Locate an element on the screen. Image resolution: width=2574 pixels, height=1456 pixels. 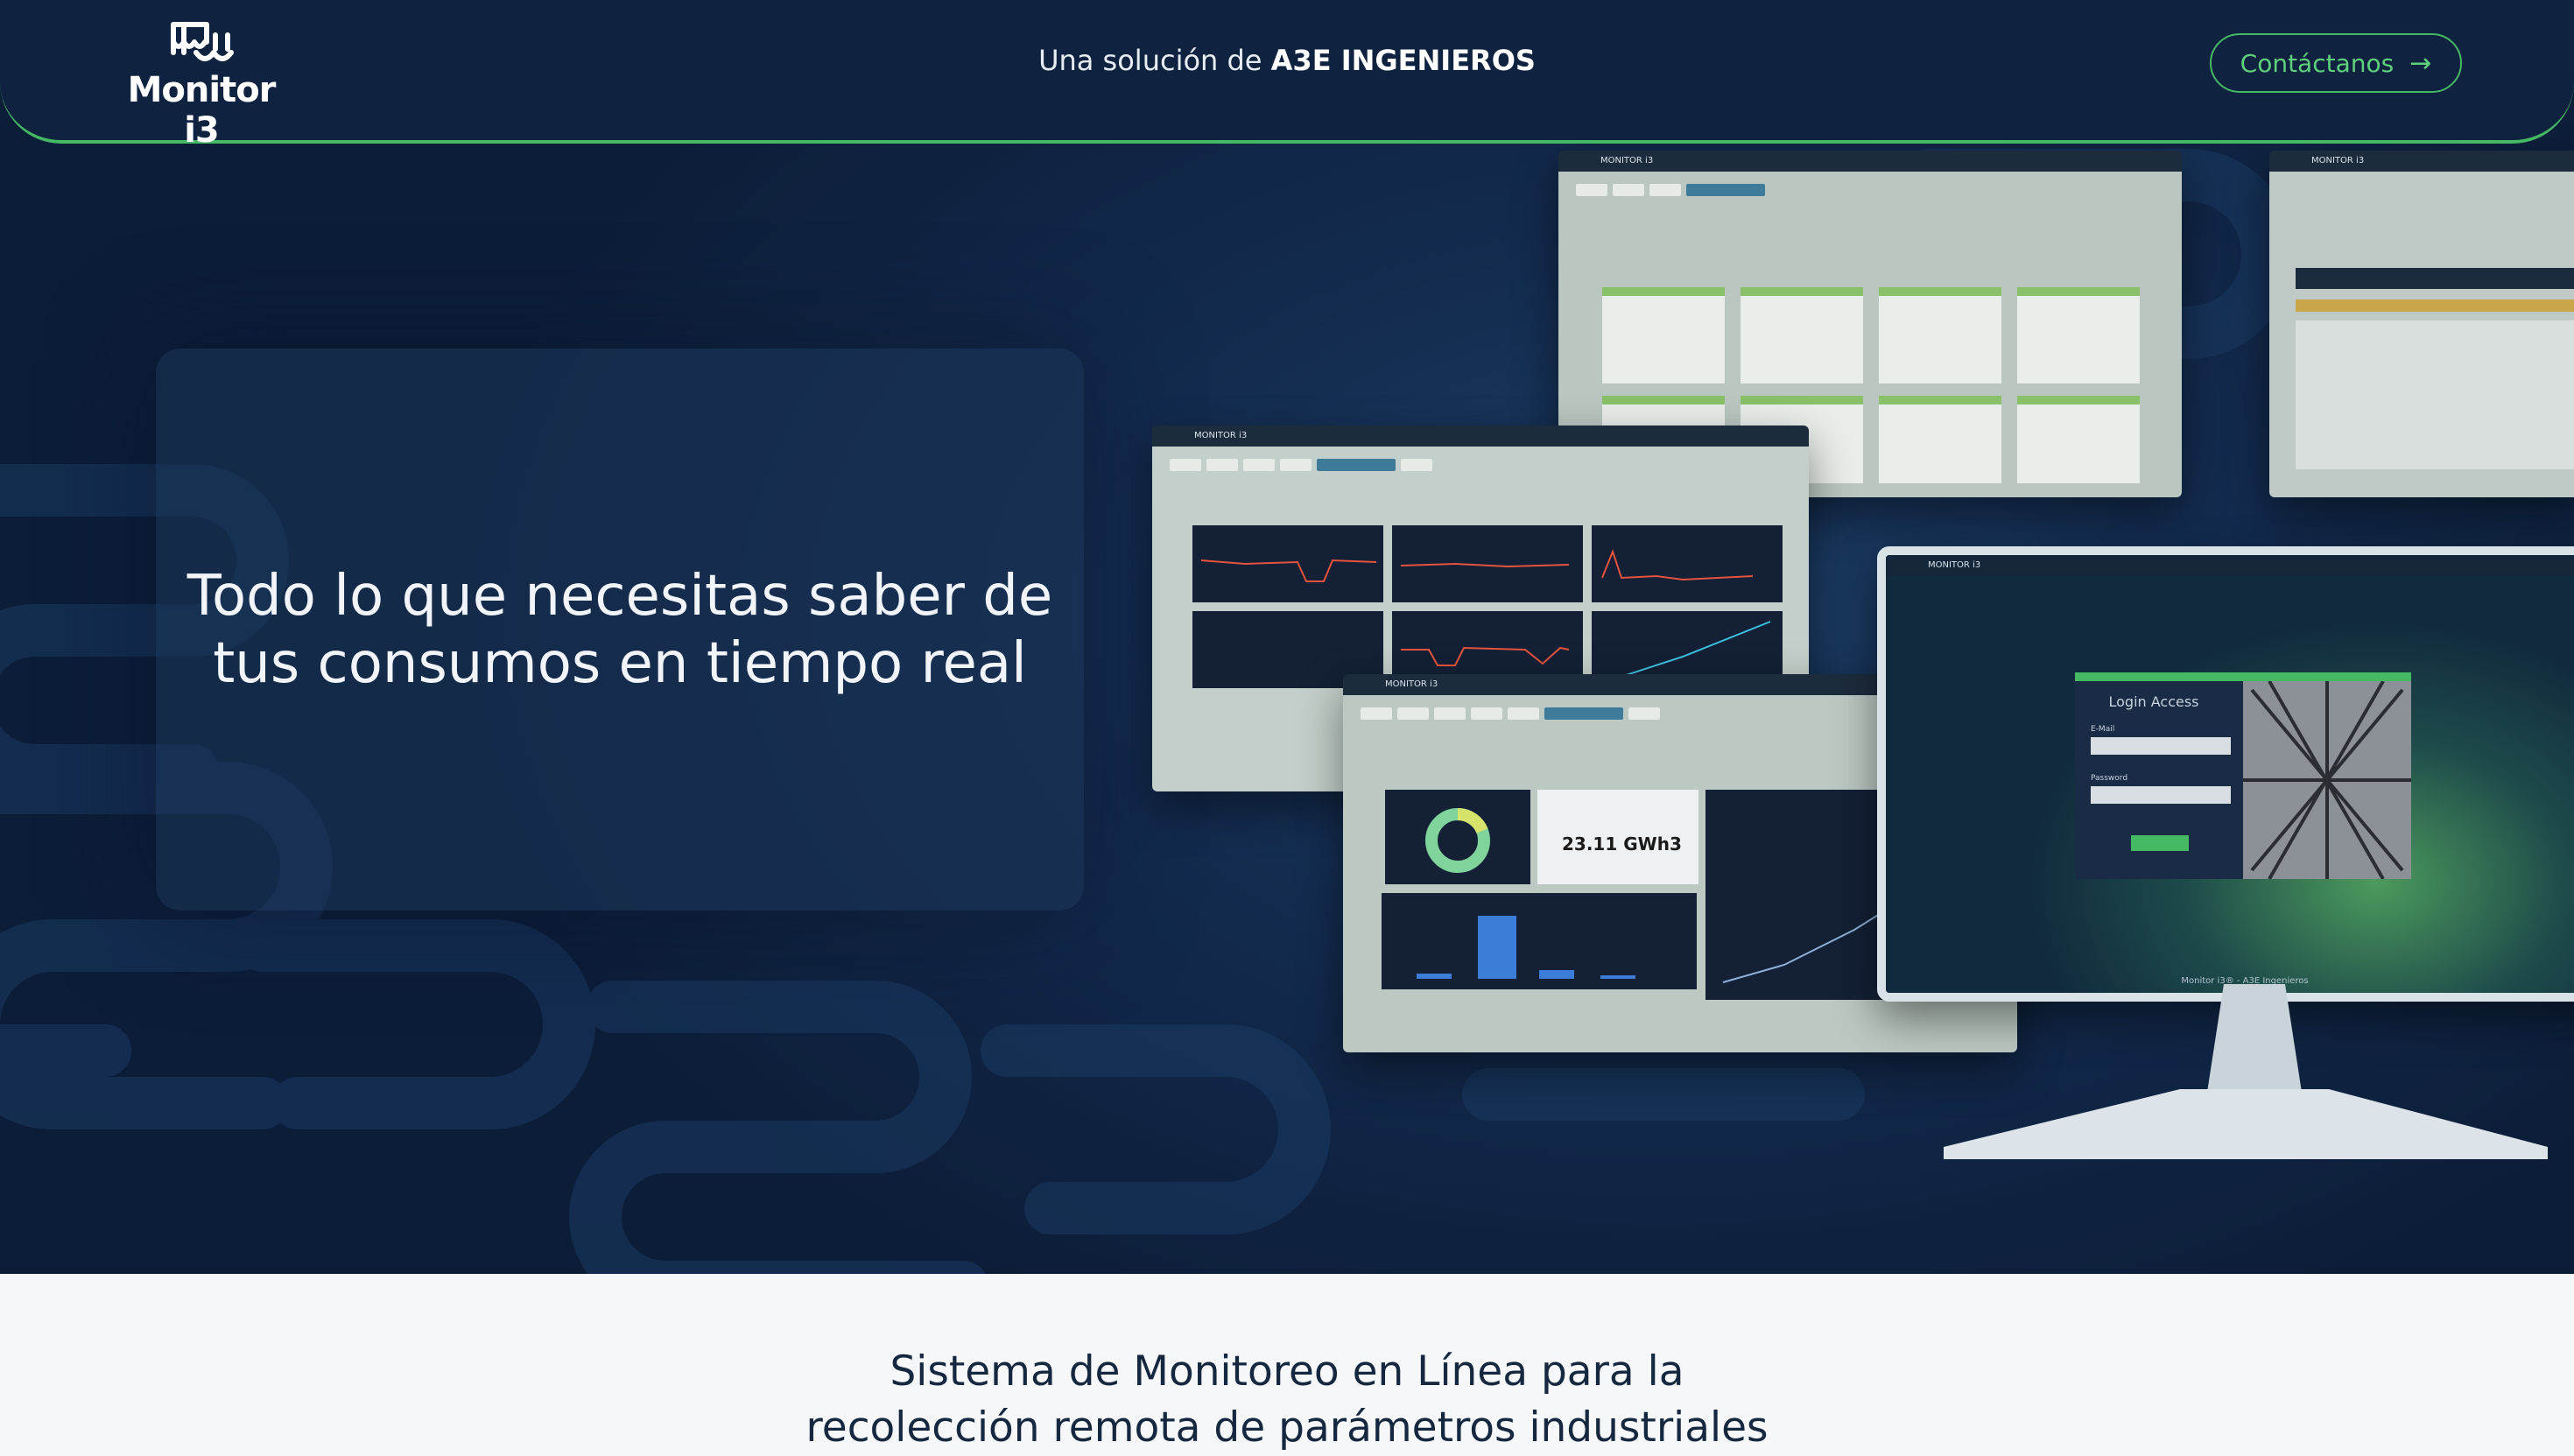
monitor-stand is located at coordinates (2246, 1071).